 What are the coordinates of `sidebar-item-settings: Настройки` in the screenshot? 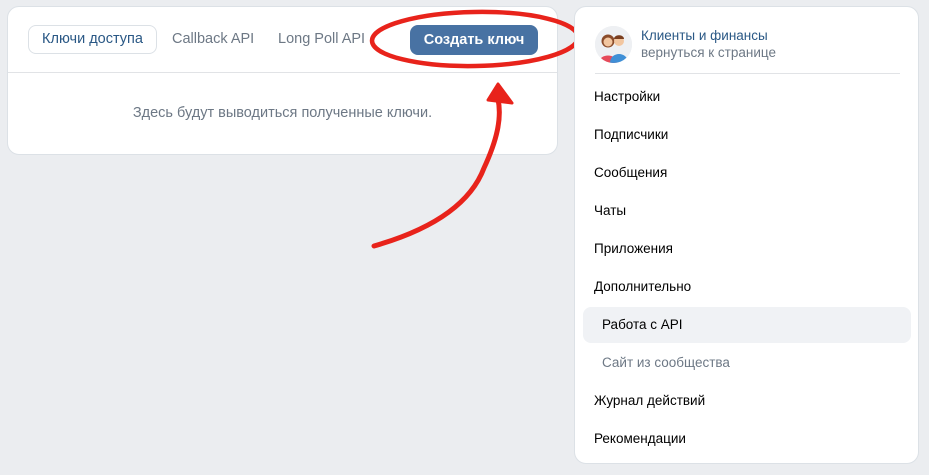 It's located at (747, 97).